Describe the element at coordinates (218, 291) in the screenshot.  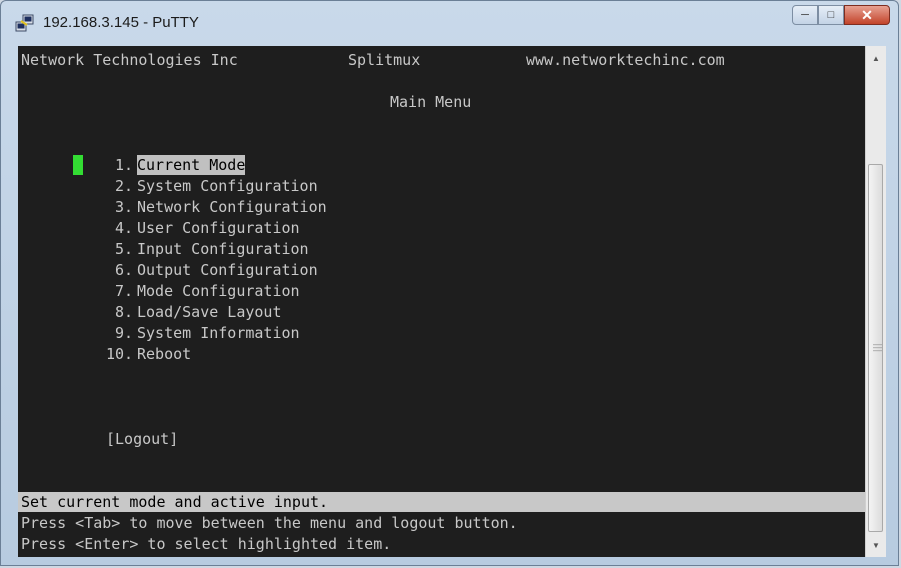
I see `menu-item-7: Mode Configuration` at that location.